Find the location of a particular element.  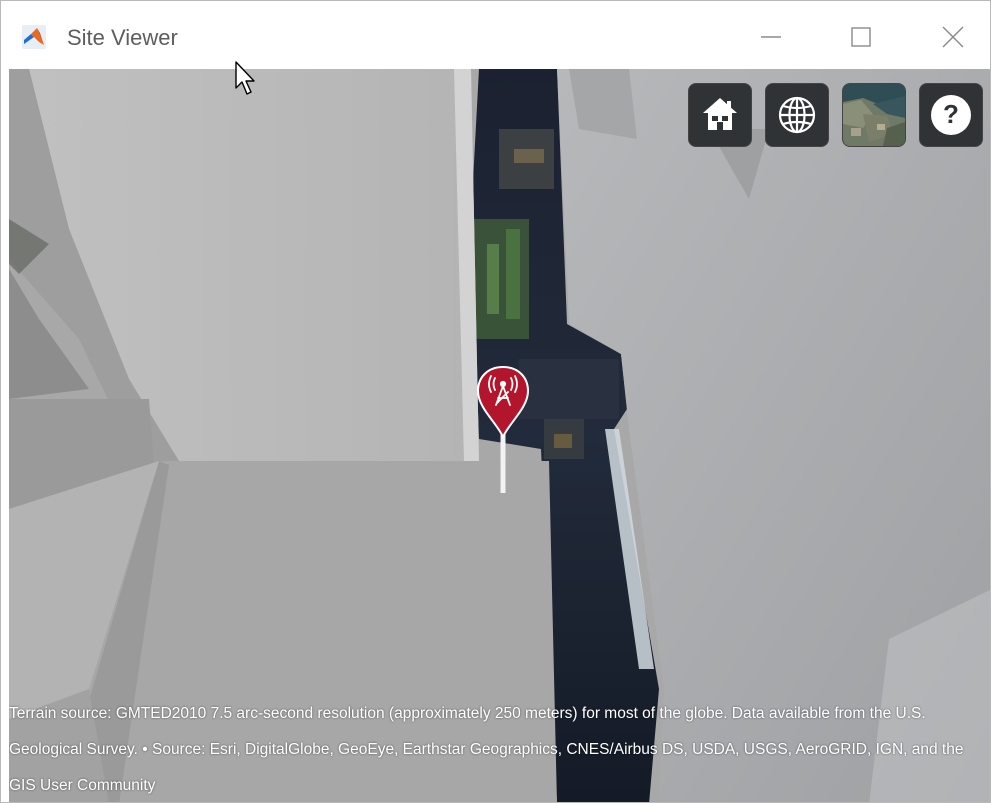

minimize-icon is located at coordinates (771, 37).